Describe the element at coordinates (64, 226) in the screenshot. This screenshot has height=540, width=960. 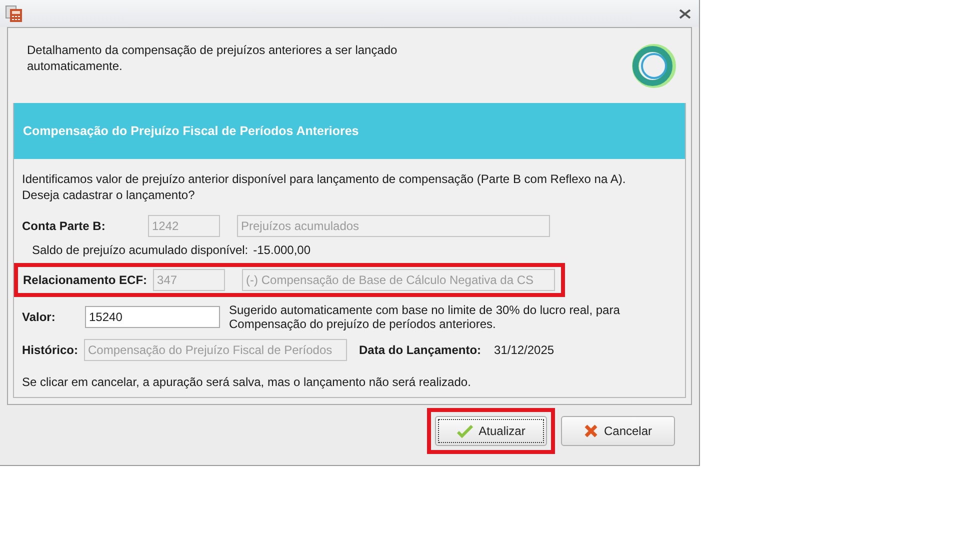
I see `field-label: Conta Parte B:` at that location.